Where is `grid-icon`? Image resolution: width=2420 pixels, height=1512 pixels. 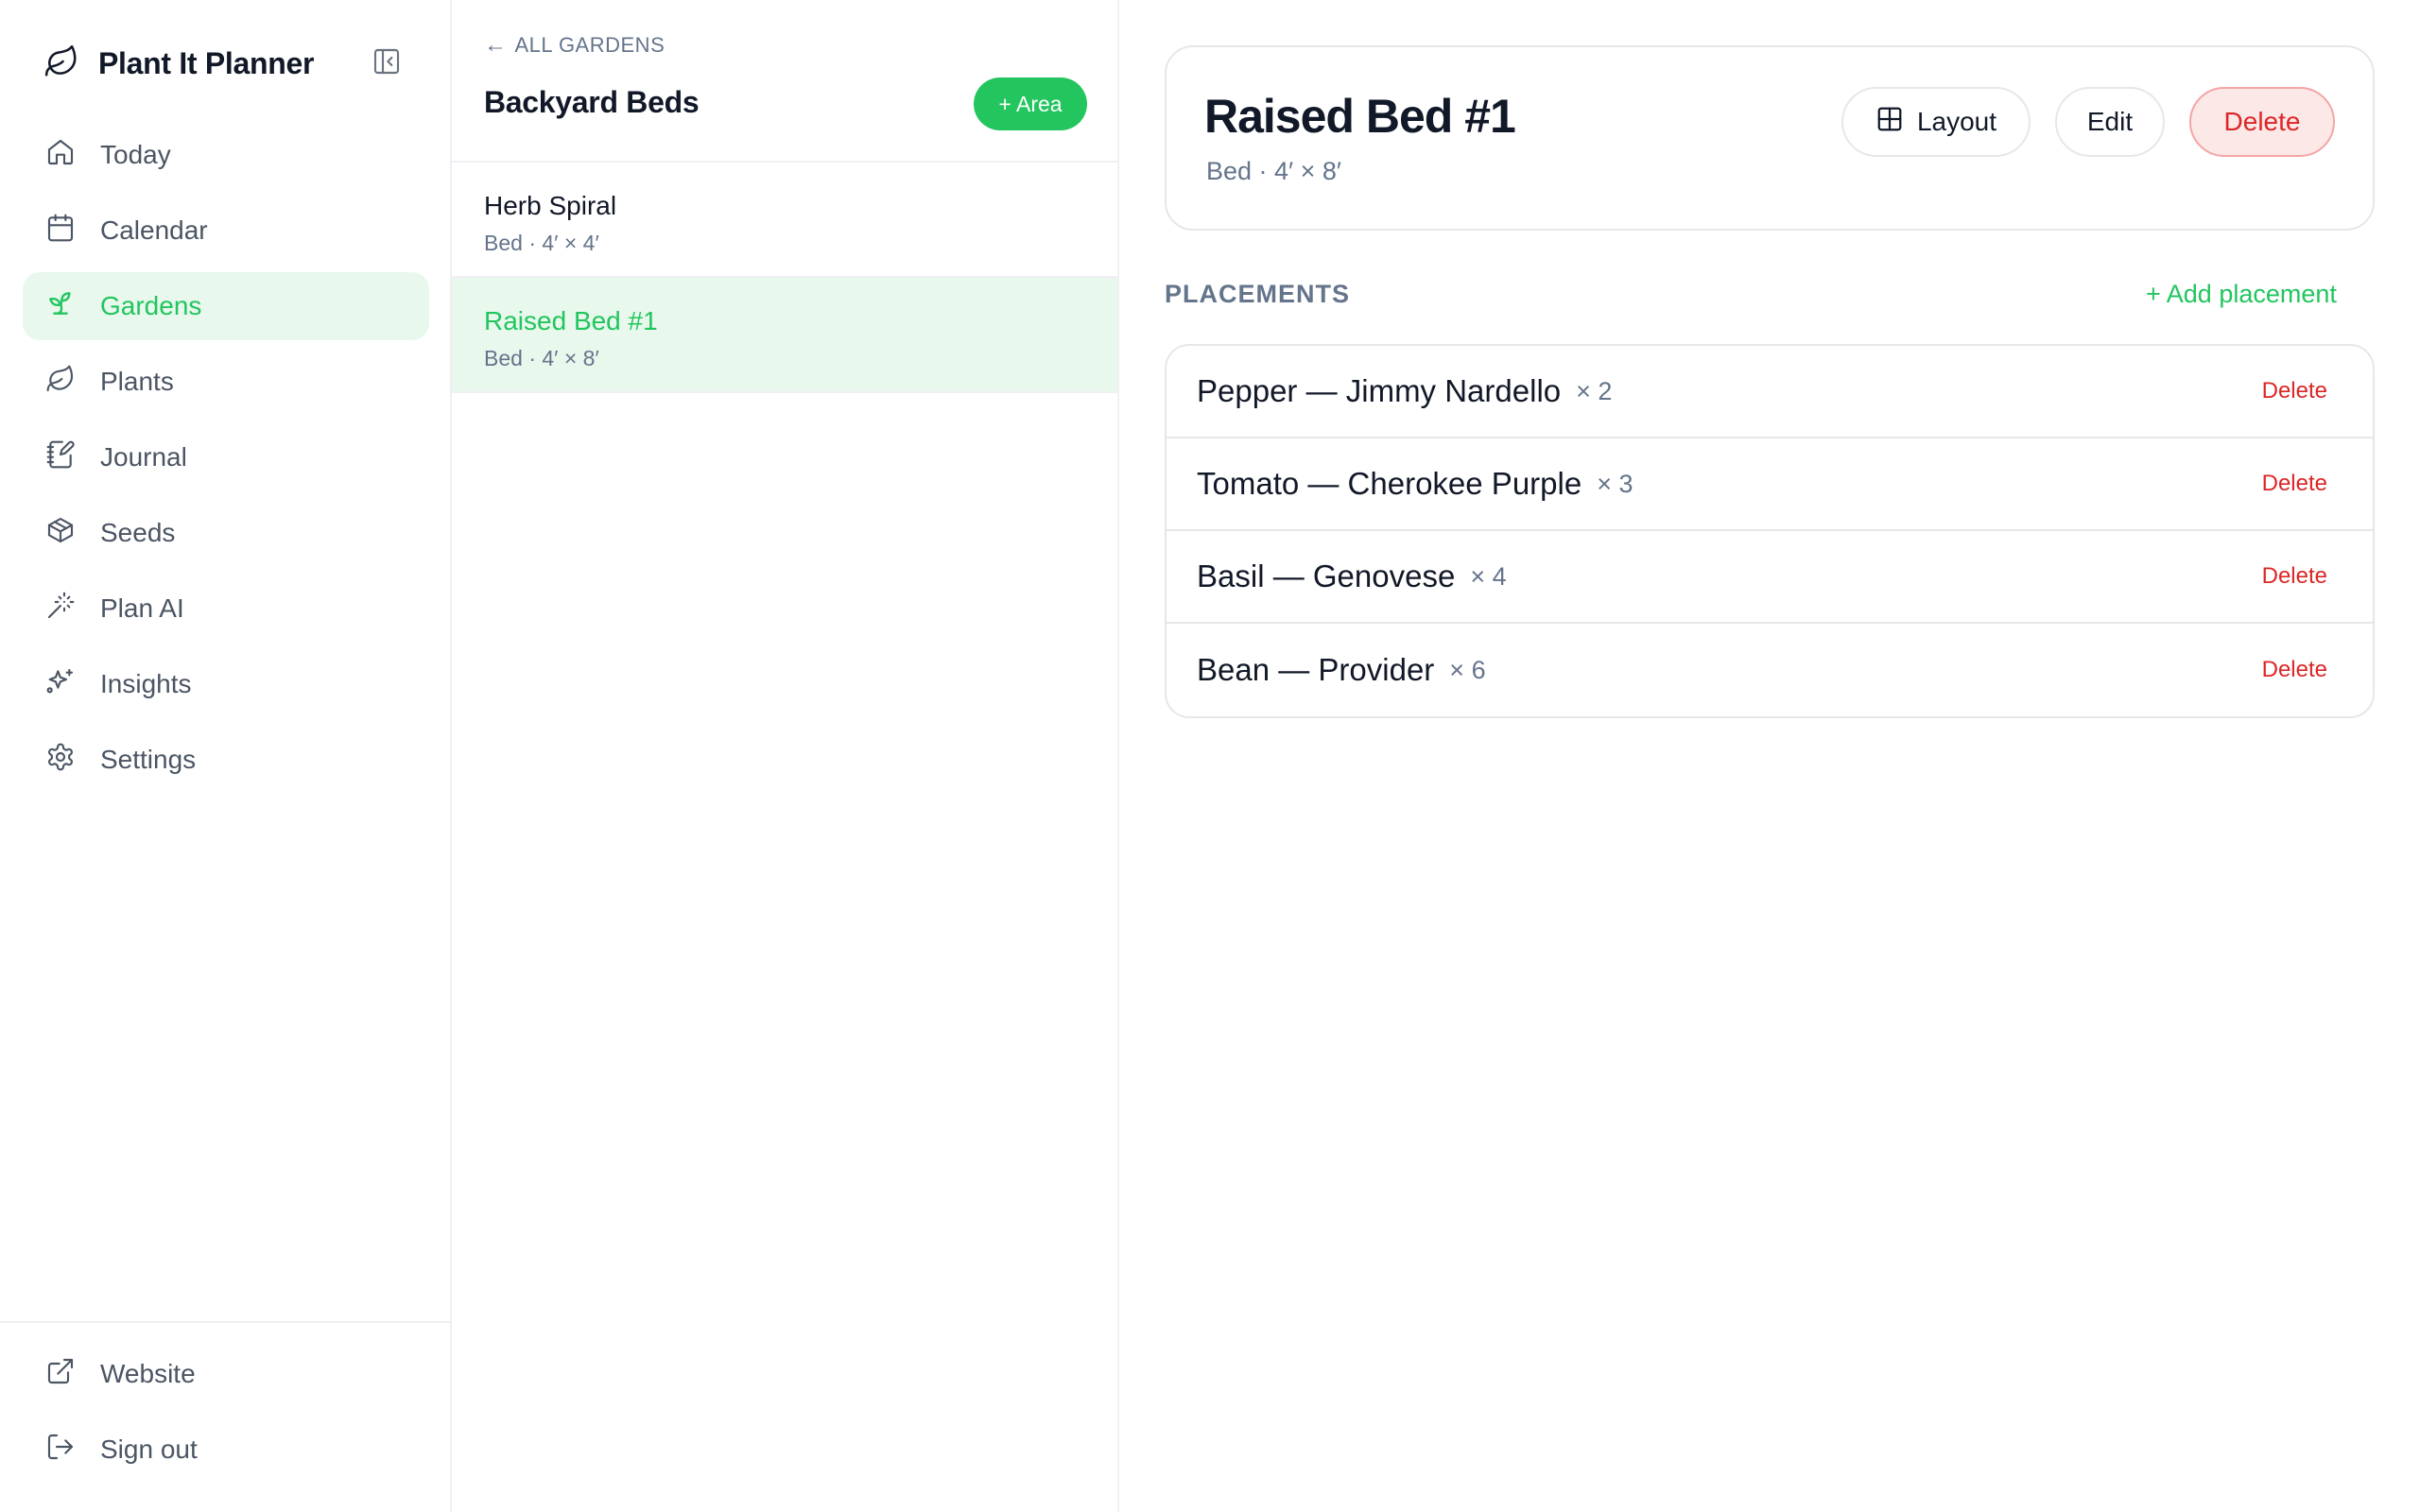
grid-icon is located at coordinates (1896, 122).